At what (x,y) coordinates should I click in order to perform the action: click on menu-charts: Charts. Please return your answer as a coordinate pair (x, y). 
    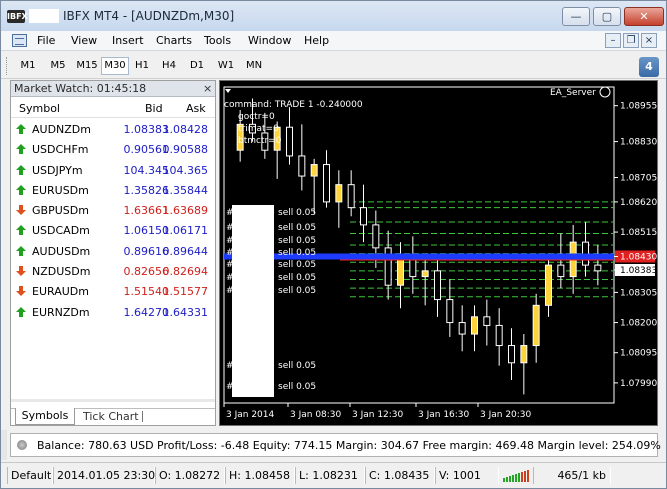
    Looking at the image, I should click on (174, 40).